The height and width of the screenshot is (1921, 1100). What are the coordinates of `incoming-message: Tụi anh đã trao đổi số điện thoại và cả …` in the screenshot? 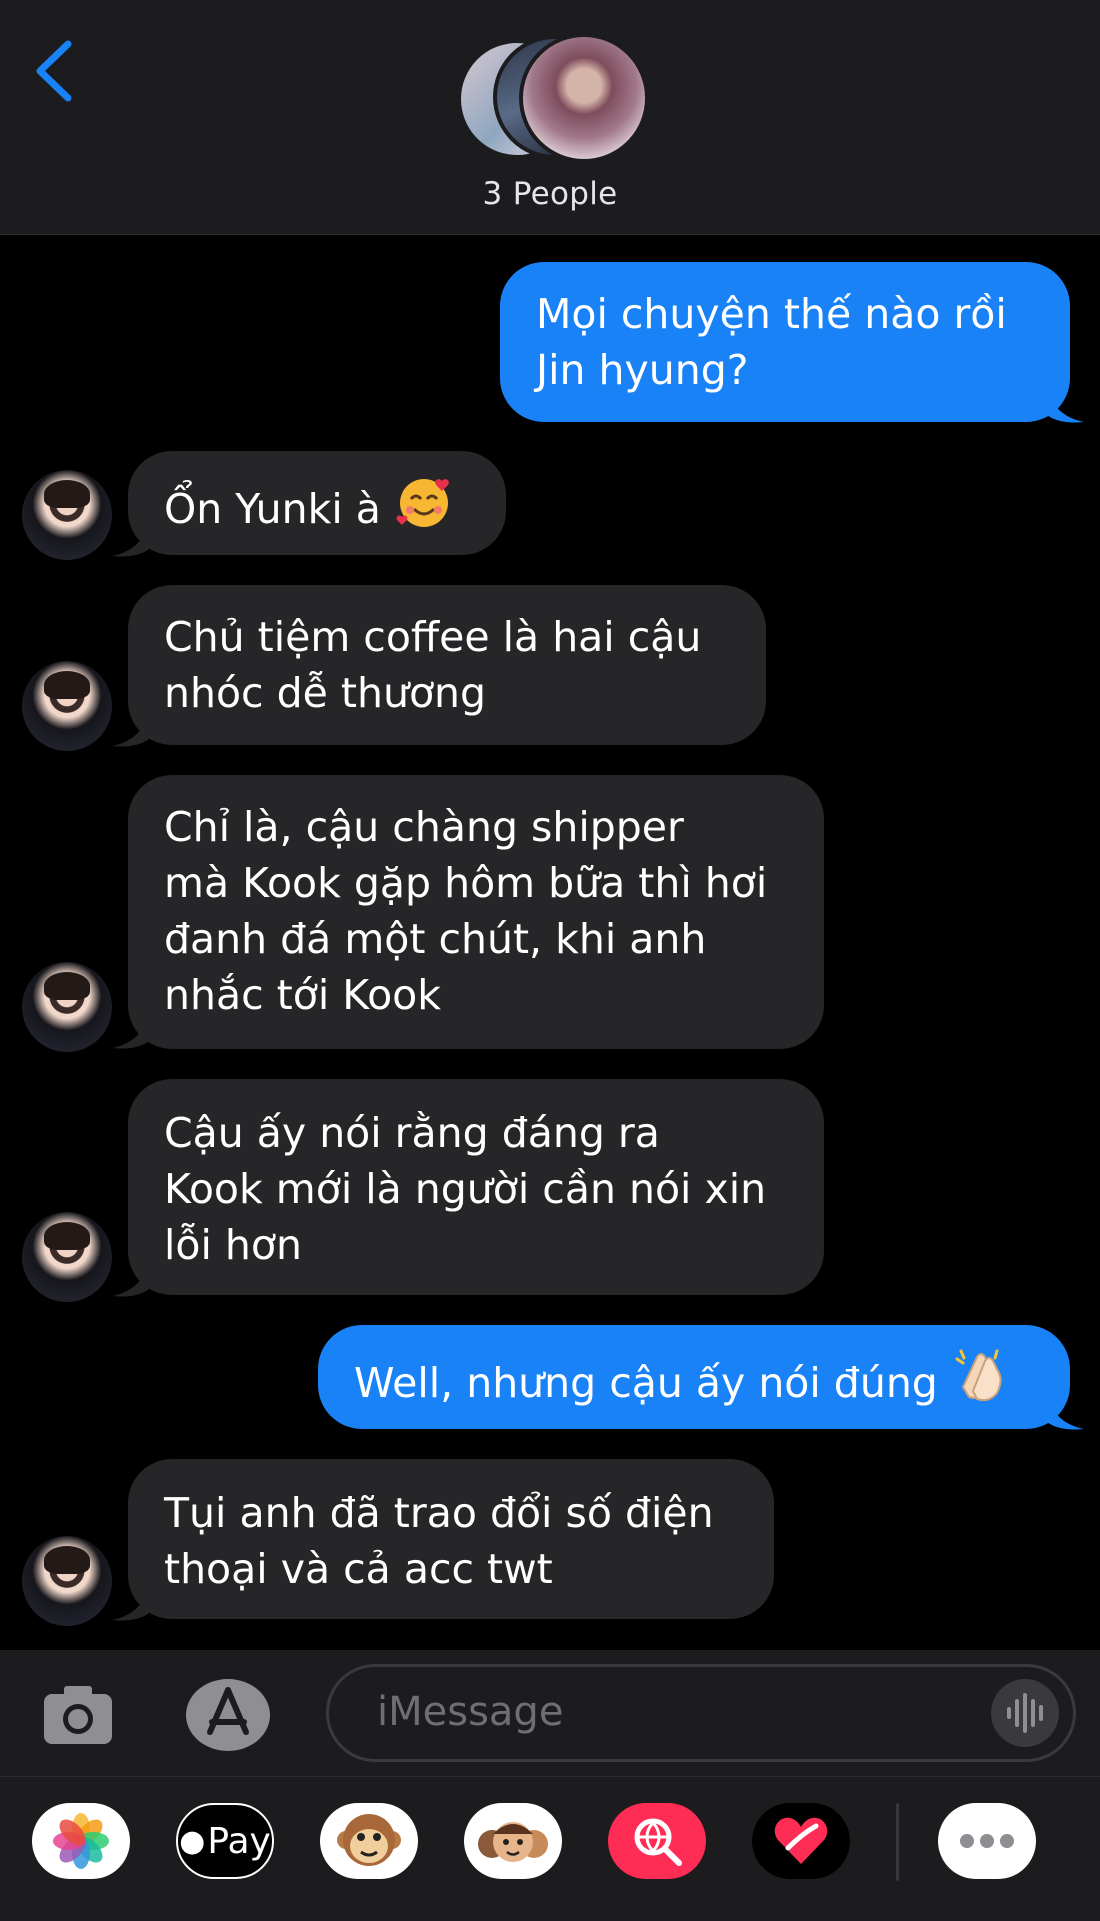 It's located at (451, 1539).